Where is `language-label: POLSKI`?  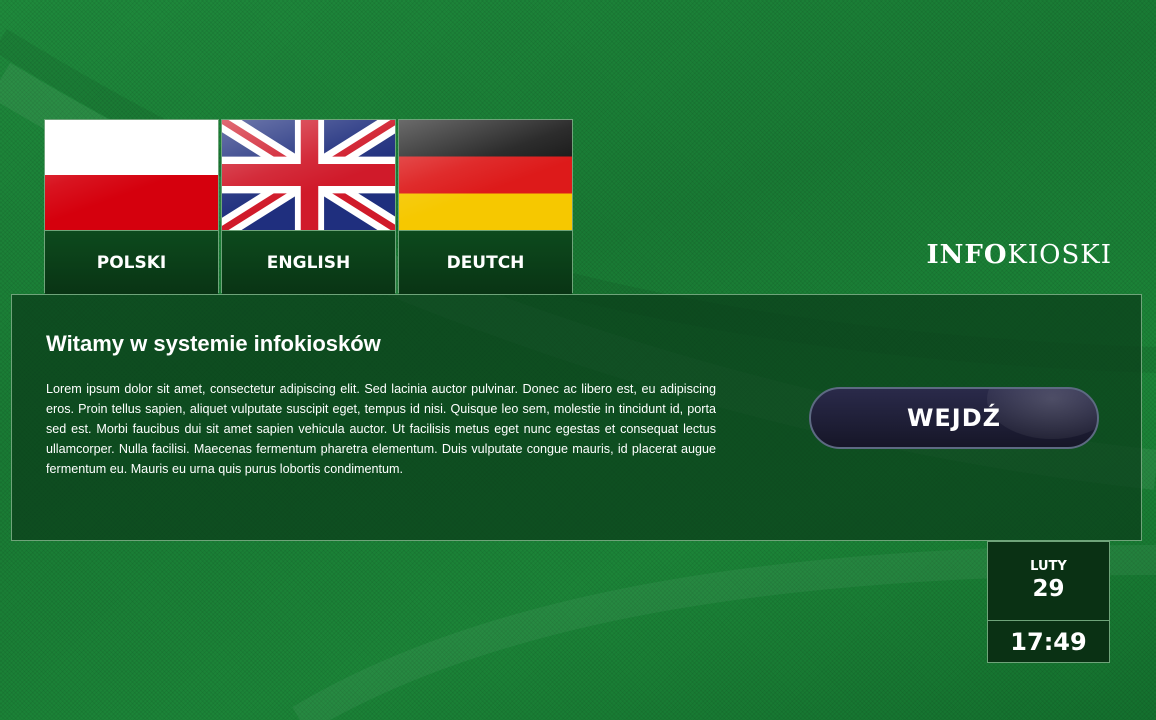
language-label: POLSKI is located at coordinates (131, 262).